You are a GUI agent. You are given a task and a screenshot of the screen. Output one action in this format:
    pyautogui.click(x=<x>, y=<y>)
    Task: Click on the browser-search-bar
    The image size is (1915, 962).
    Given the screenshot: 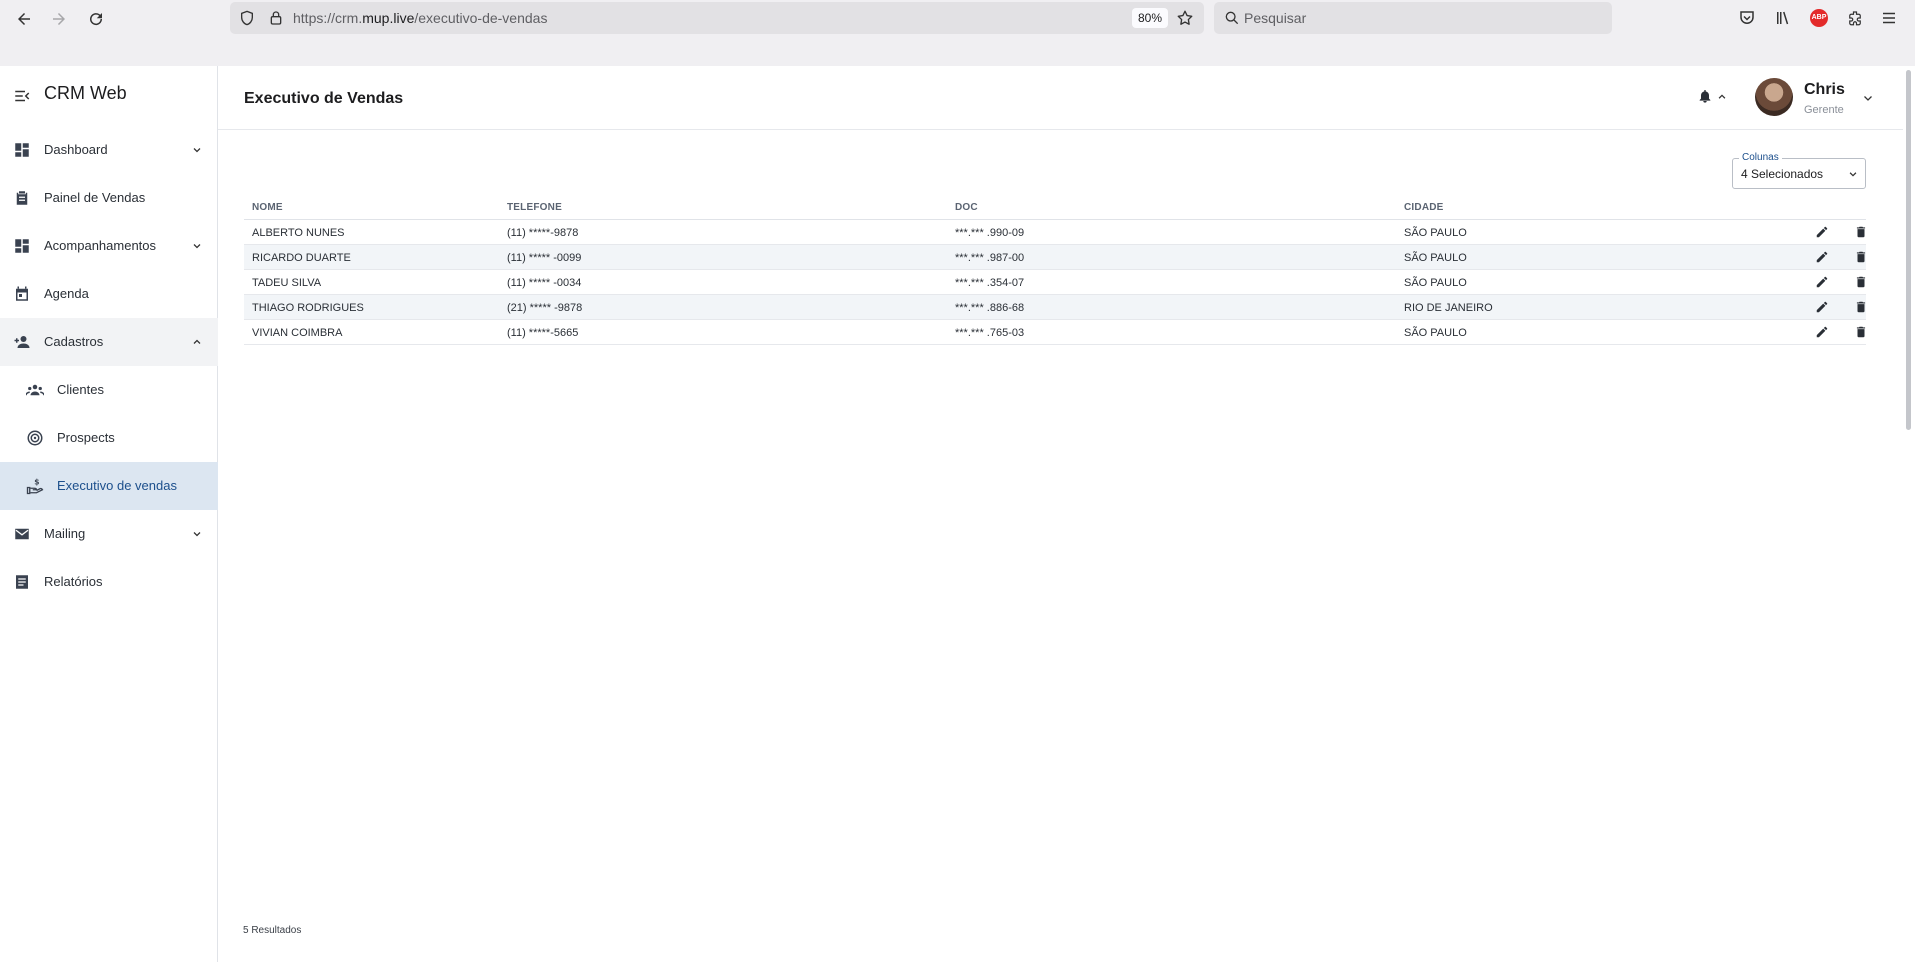 What is the action you would take?
    pyautogui.click(x=1413, y=18)
    